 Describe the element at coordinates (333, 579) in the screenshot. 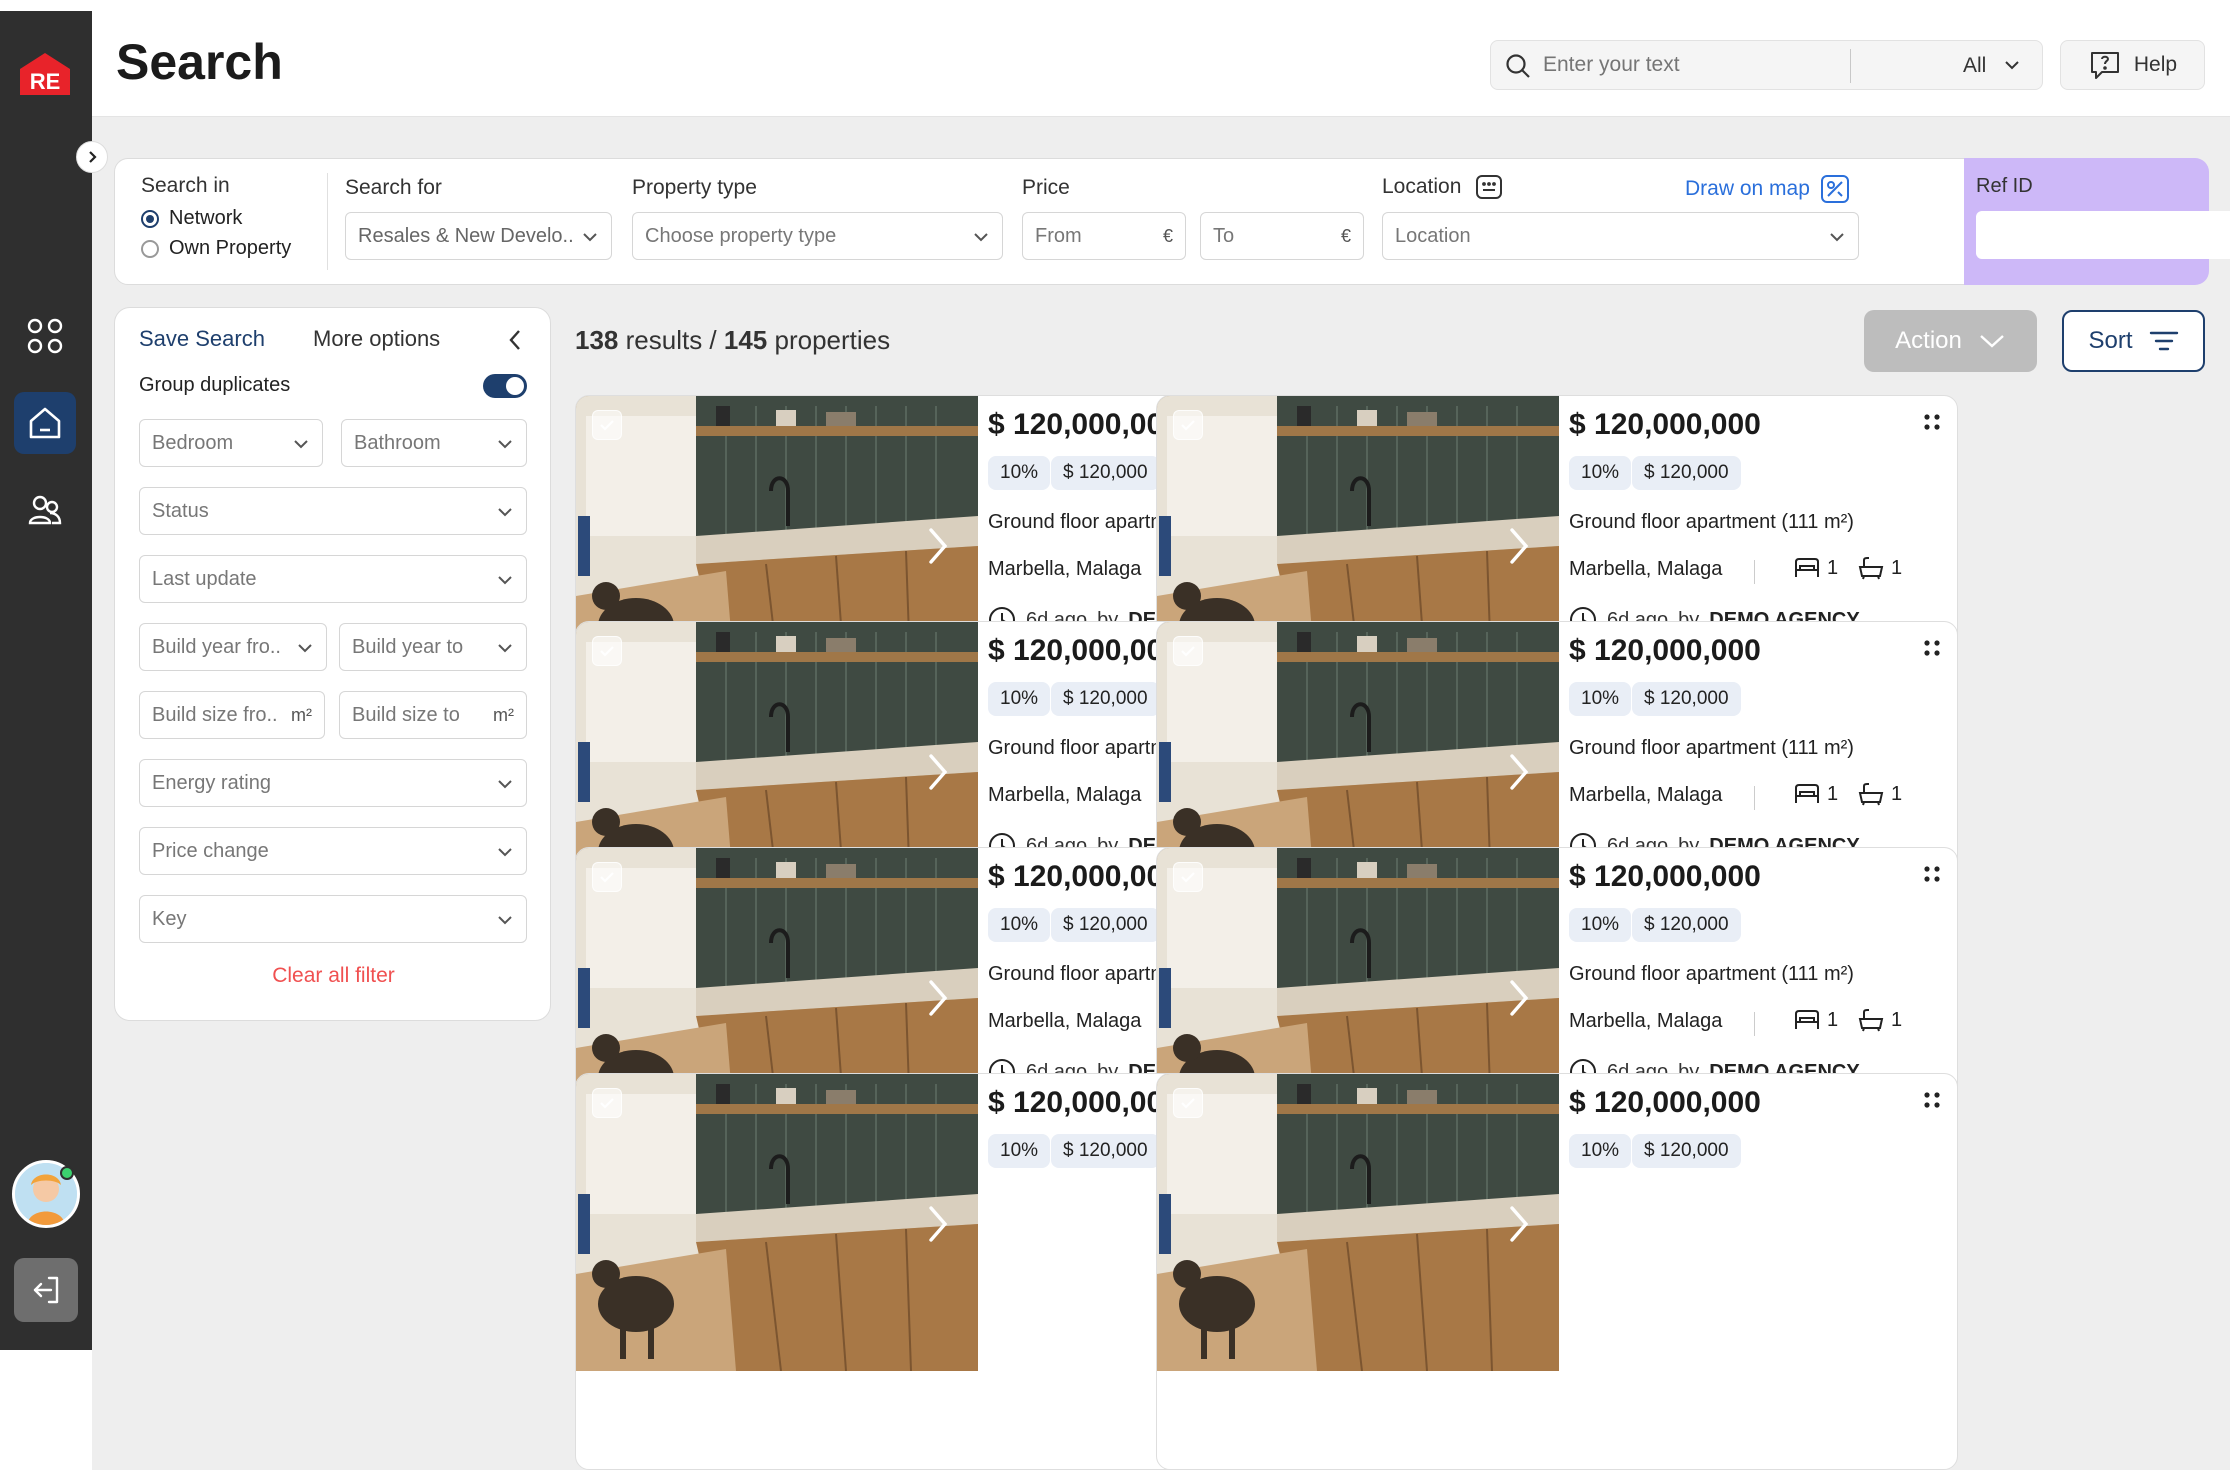

I see `last-update-select: Last update` at that location.